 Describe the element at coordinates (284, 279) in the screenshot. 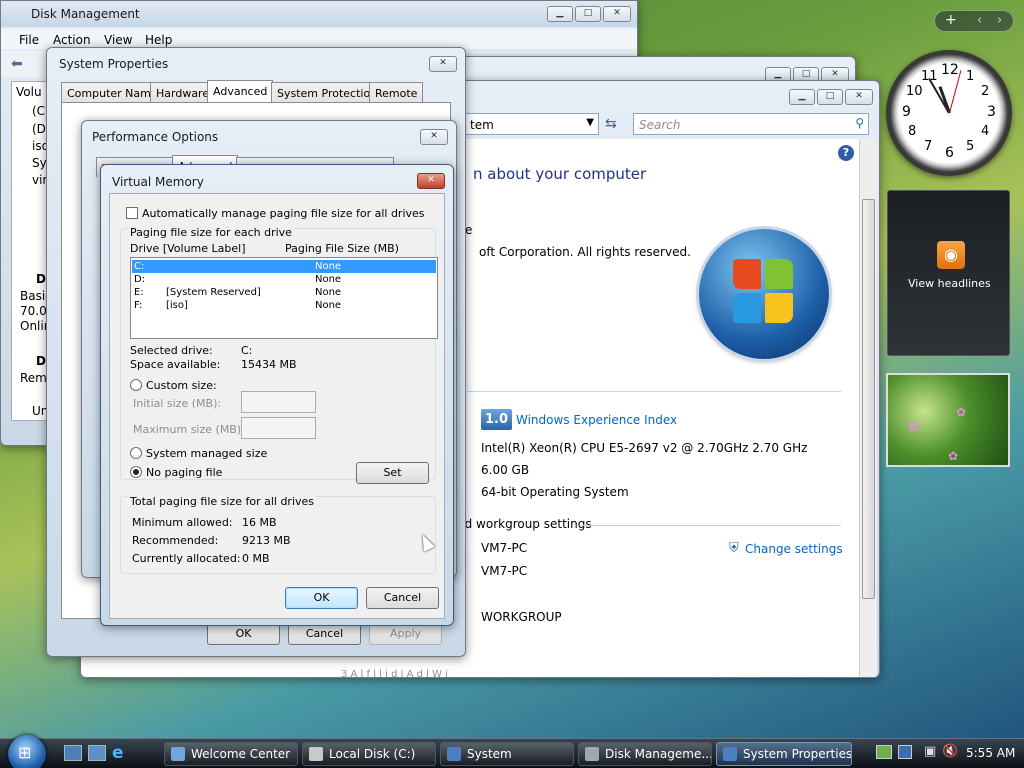

I see `drive-row-d: D: None` at that location.